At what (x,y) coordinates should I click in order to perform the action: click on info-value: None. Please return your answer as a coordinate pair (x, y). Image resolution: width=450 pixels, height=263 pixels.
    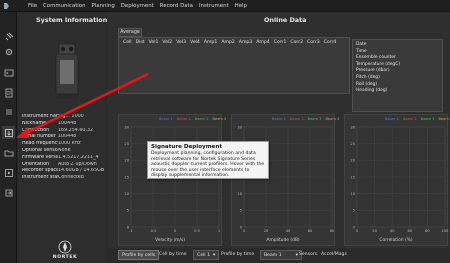
    Looking at the image, I should click on (64, 150).